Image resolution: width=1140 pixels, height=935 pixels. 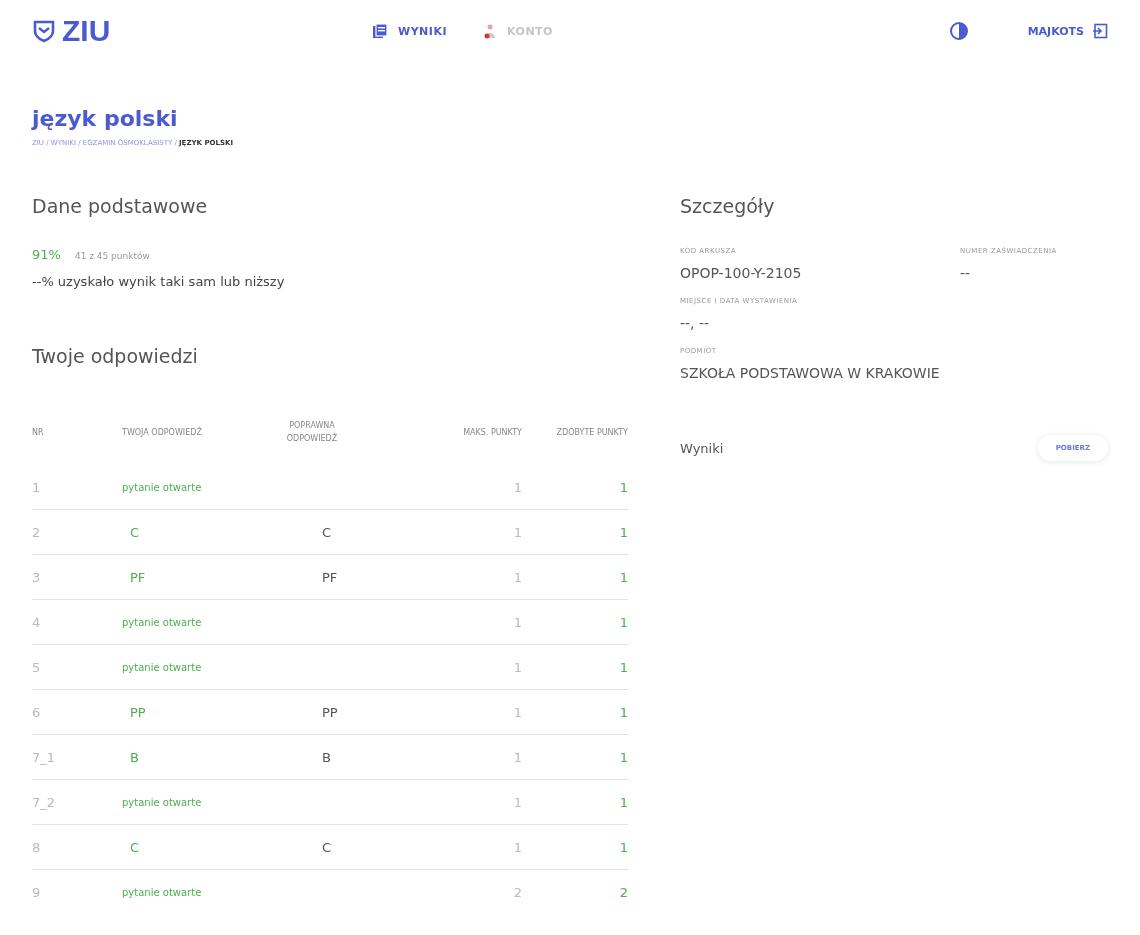 I want to click on table-cell-text: 4, so click(x=37, y=622).